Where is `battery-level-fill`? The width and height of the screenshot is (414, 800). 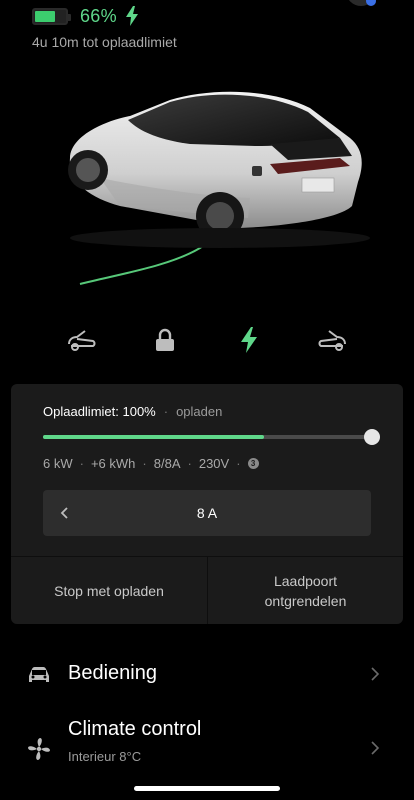
battery-level-fill is located at coordinates (45, 16).